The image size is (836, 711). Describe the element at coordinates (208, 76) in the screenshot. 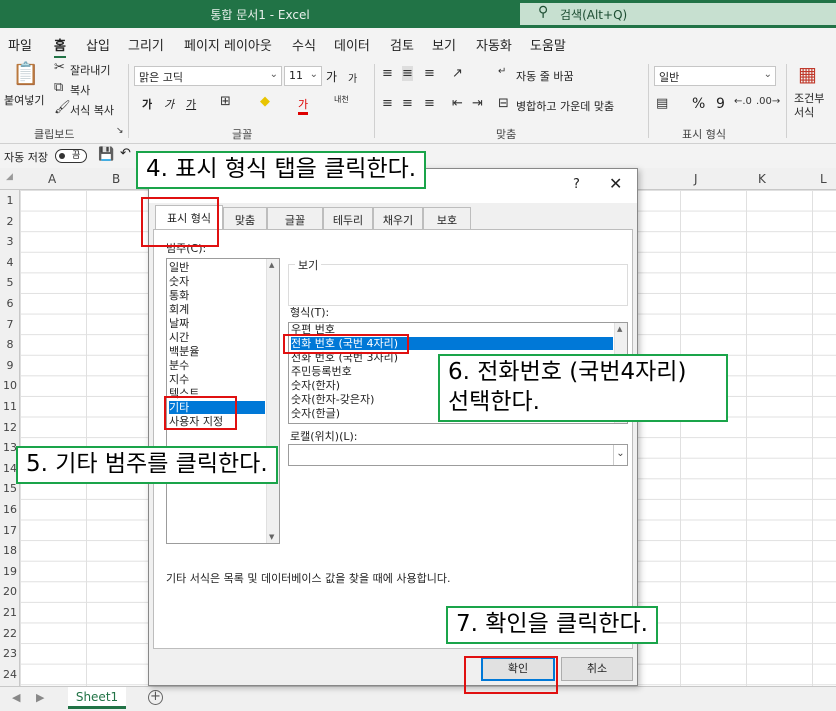

I see `font-name-select: 맑은 고딕 ⌄` at that location.